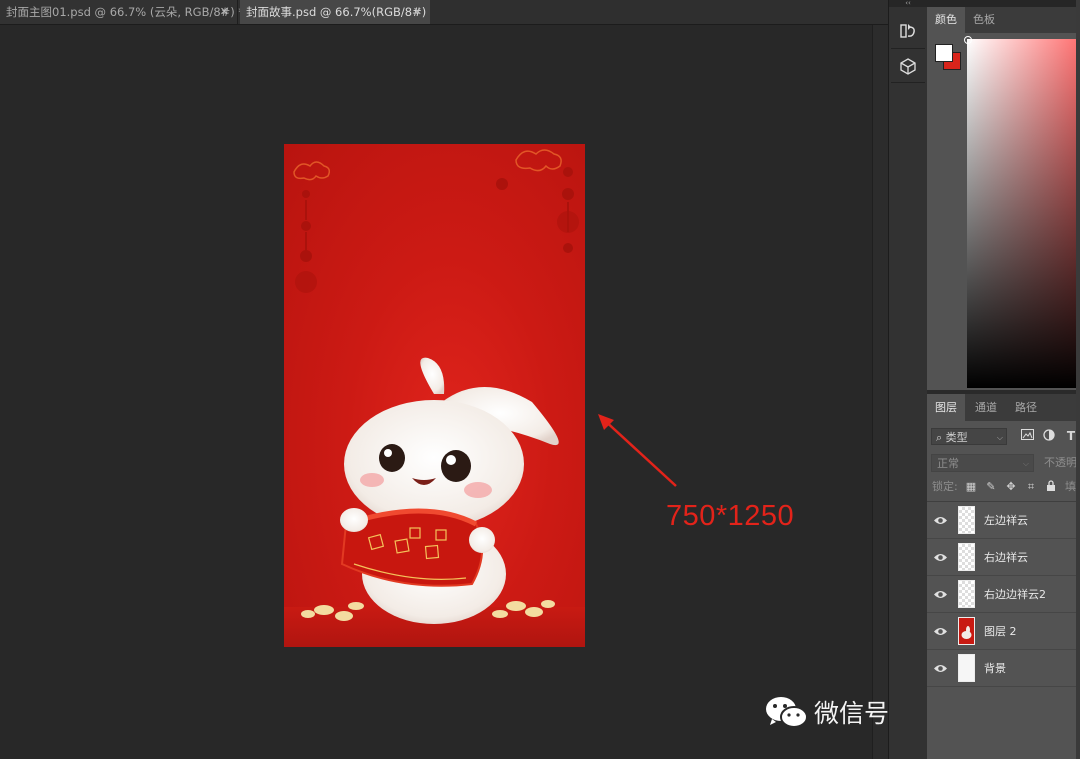 This screenshot has width=1080, height=759. I want to click on layer-list: 左边祥云 右边祥云 右边边祥云2 图层 2 背景, so click(1003, 594).